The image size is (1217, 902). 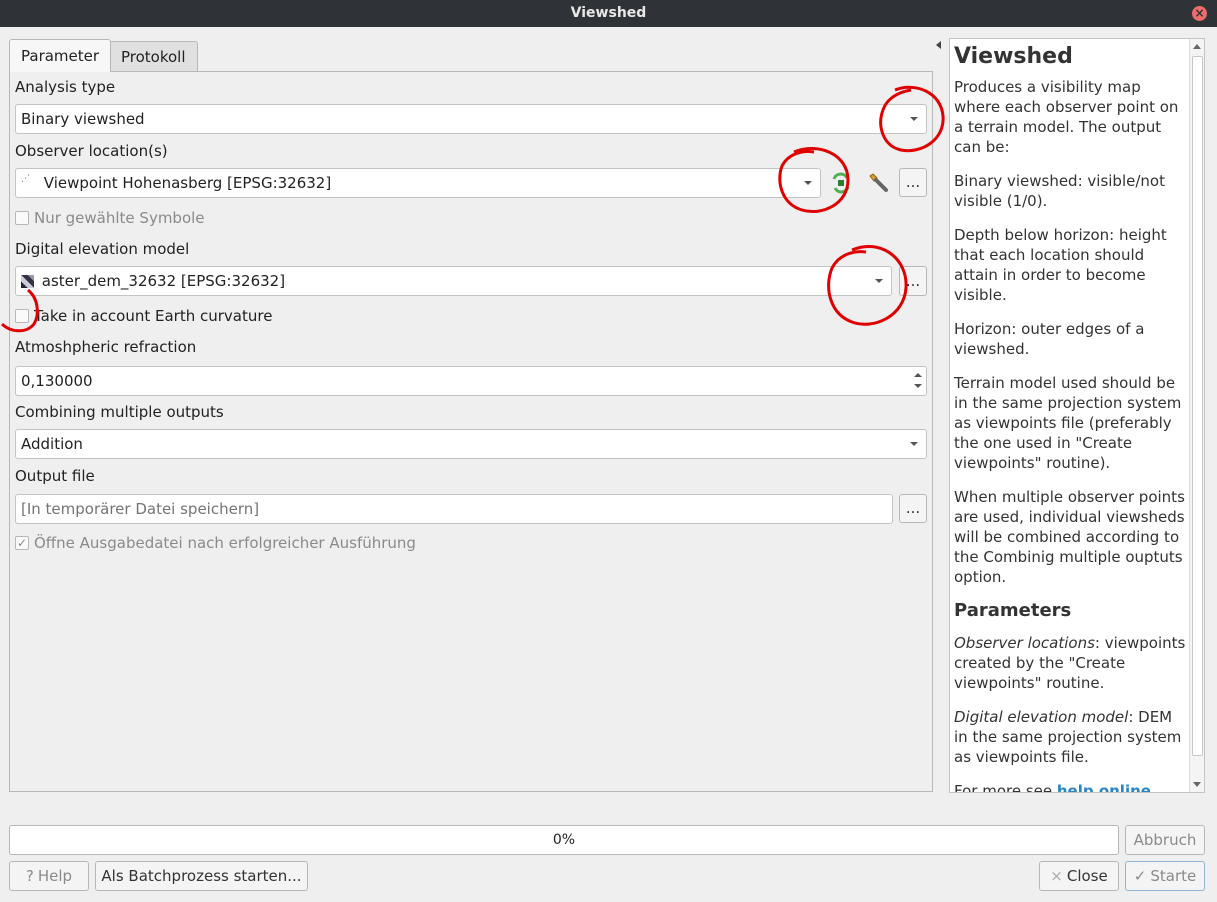 What do you see at coordinates (27, 281) in the screenshot?
I see `raster-layer-icon` at bounding box center [27, 281].